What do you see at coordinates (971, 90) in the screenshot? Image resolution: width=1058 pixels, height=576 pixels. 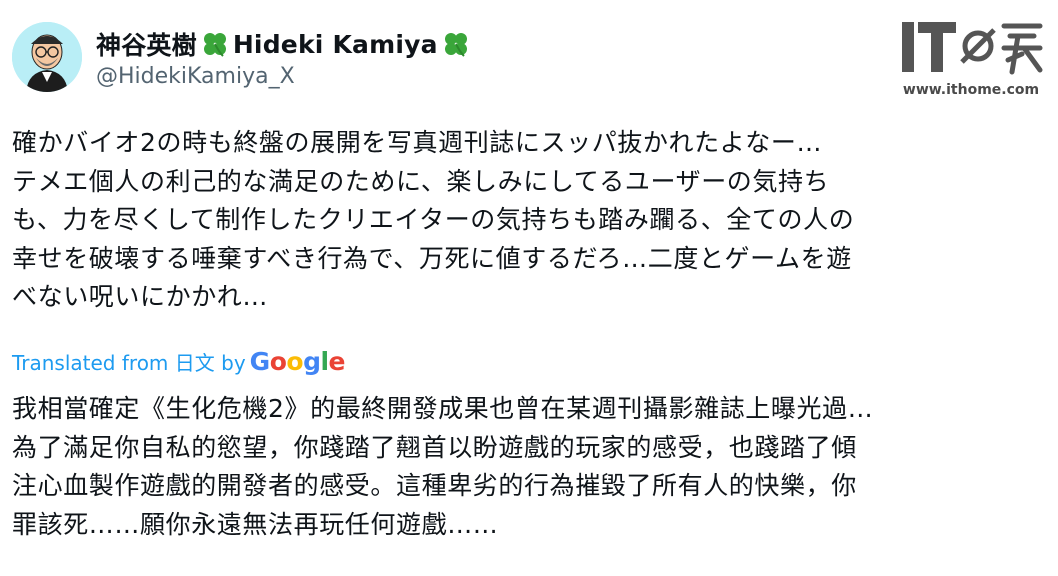 I see `watermark-url: www.ithome.com` at bounding box center [971, 90].